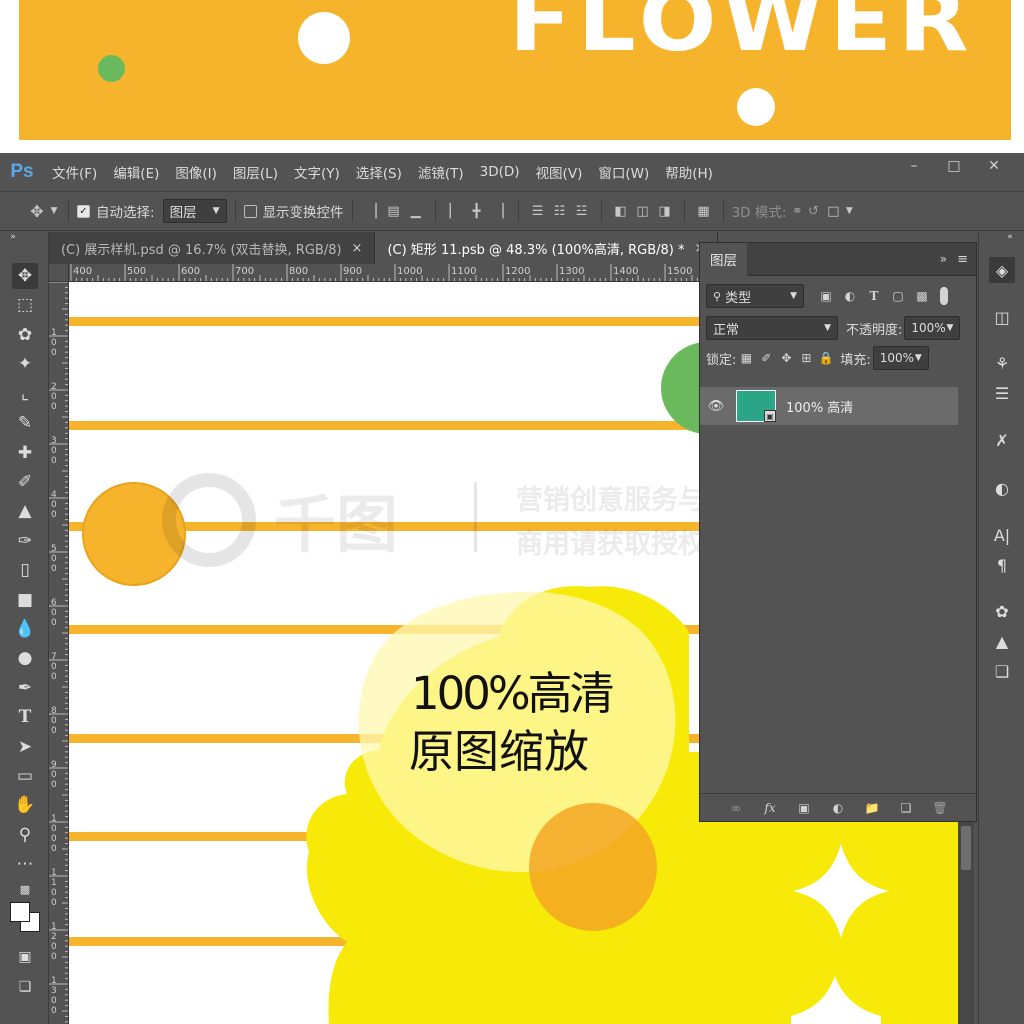 The image size is (1024, 1024). I want to click on menu-select: 选择(S), so click(379, 172).